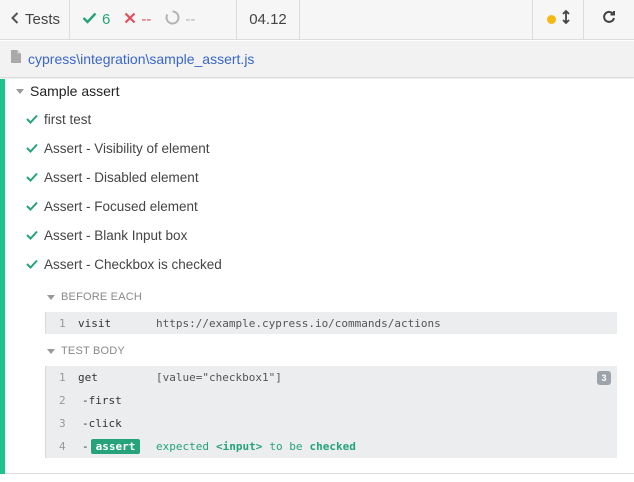 Image resolution: width=634 pixels, height=482 pixels. Describe the element at coordinates (115, 446) in the screenshot. I see `assert-badge: assert` at that location.